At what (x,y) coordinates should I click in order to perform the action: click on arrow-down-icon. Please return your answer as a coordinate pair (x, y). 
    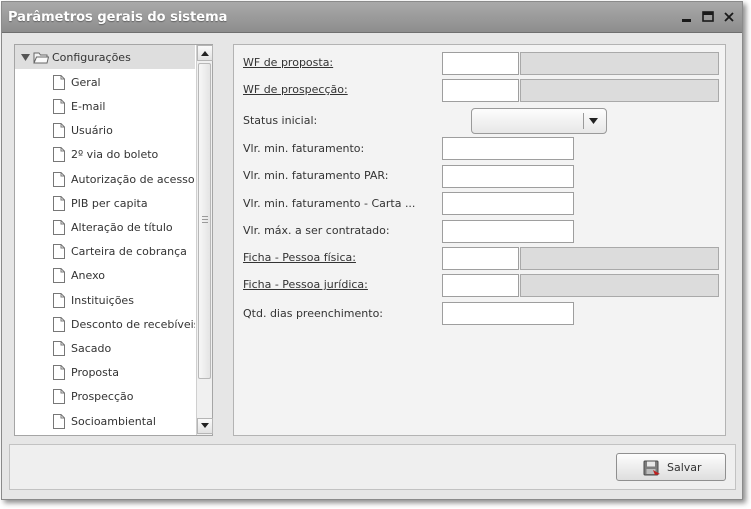
    Looking at the image, I should click on (205, 425).